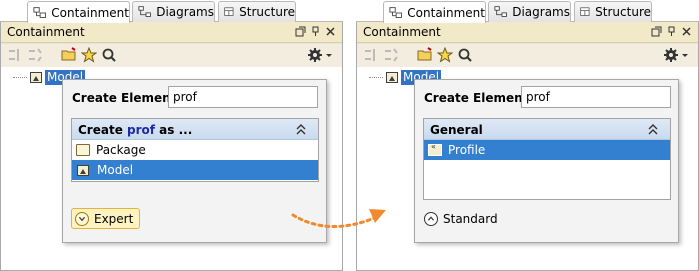 This screenshot has width=699, height=271. Describe the element at coordinates (82, 218) in the screenshot. I see `expand-mode-icon` at that location.